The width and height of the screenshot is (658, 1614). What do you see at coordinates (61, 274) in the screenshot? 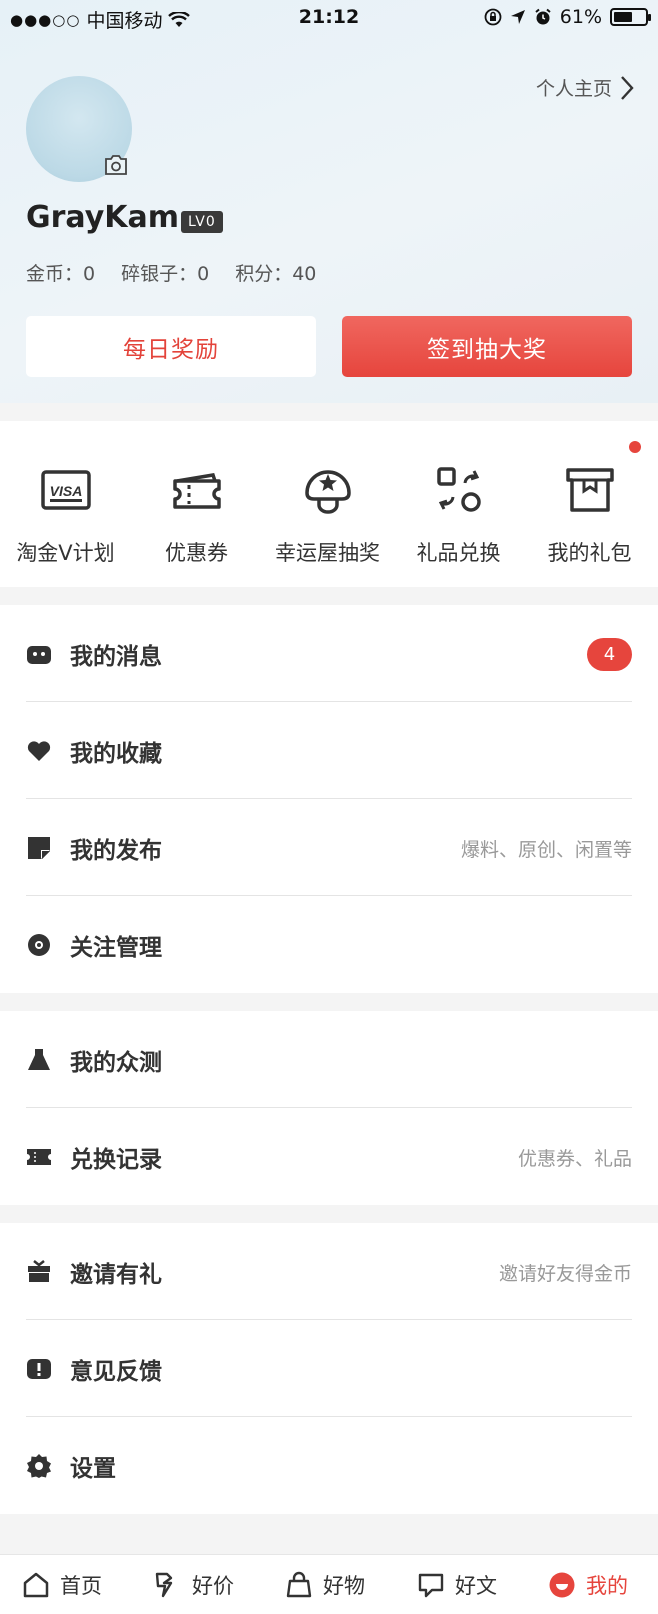
I see `coins-stat: 金币：0` at bounding box center [61, 274].